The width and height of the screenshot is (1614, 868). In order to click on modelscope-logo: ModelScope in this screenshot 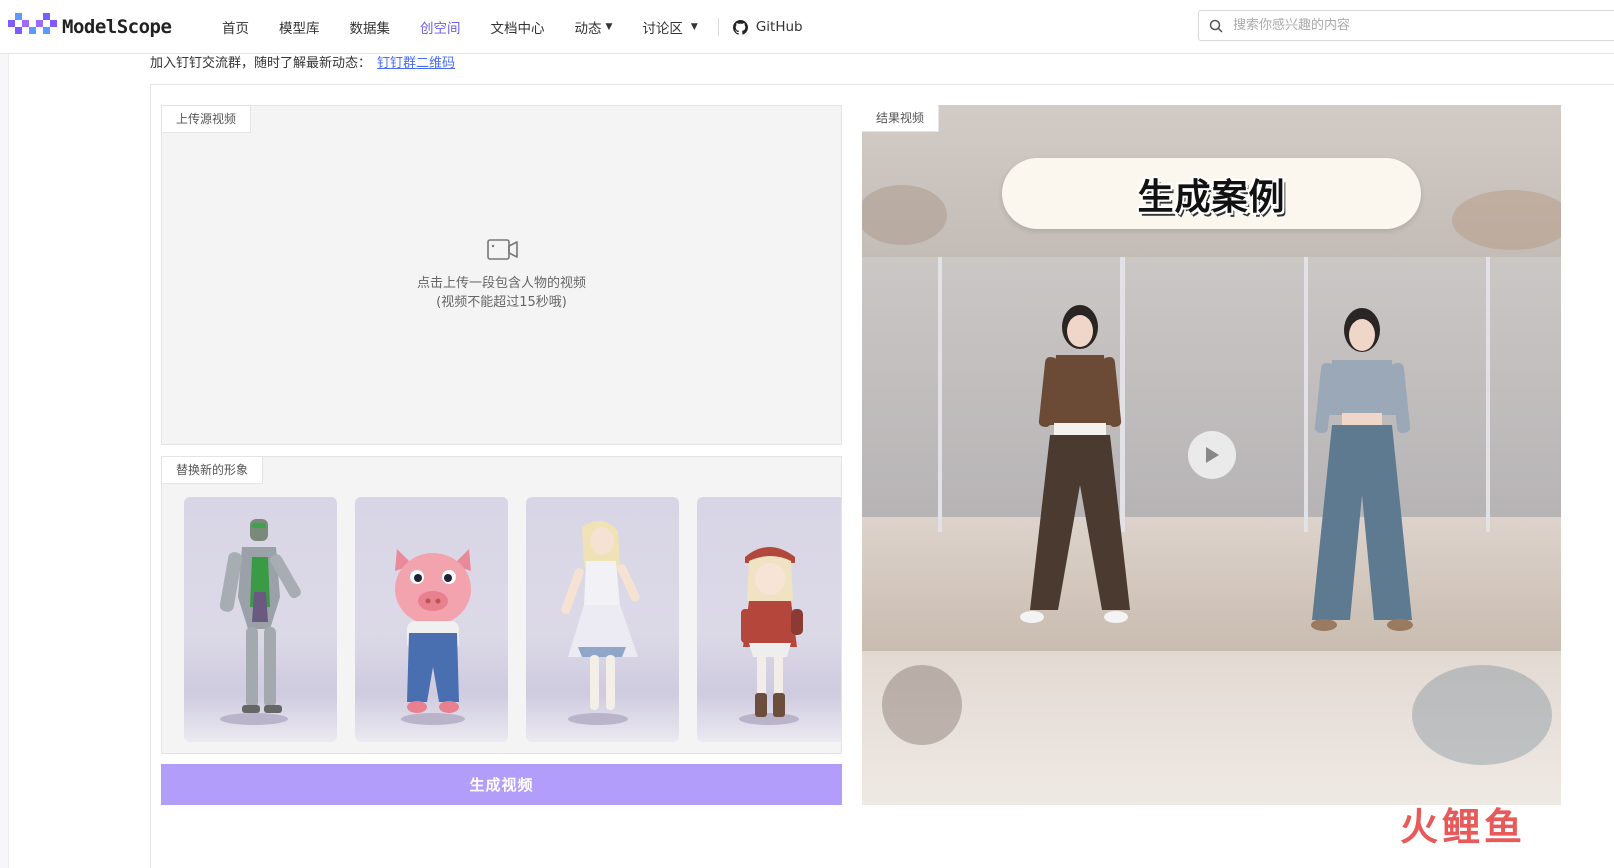, I will do `click(90, 27)`.